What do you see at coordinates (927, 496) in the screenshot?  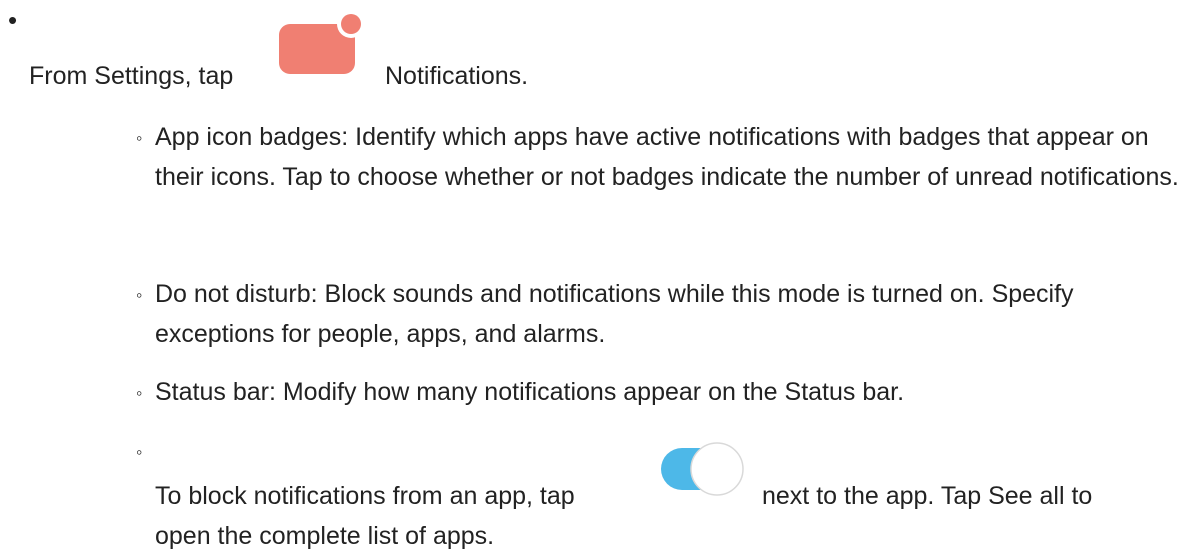 I see `block-notifications-text-continued: next to the app. Tap See all to` at bounding box center [927, 496].